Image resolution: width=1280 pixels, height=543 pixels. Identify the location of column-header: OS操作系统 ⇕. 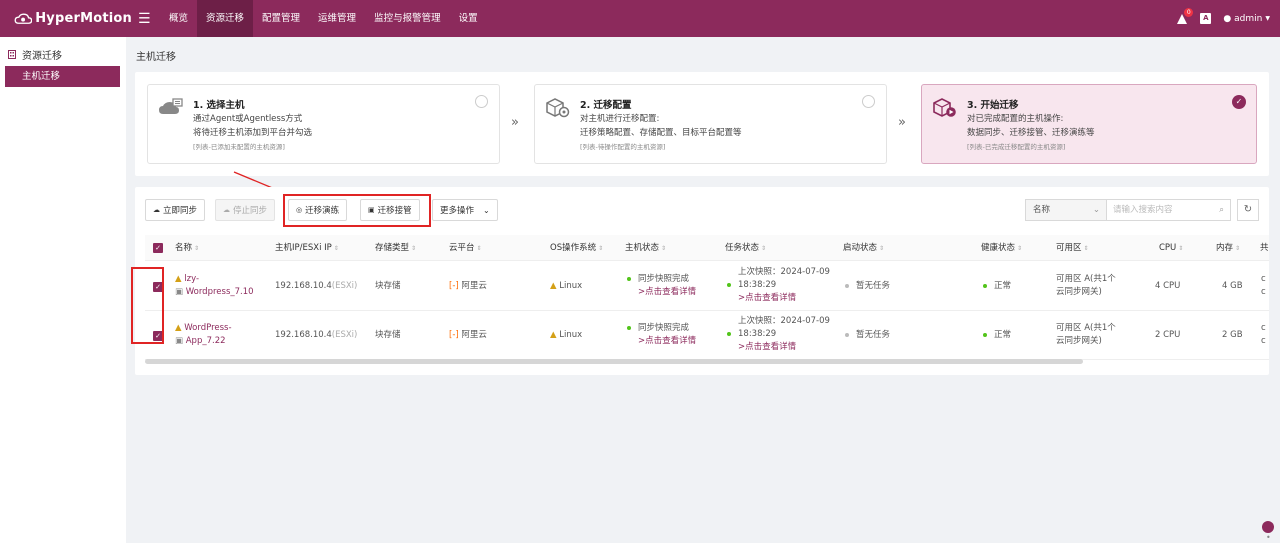
(576, 248).